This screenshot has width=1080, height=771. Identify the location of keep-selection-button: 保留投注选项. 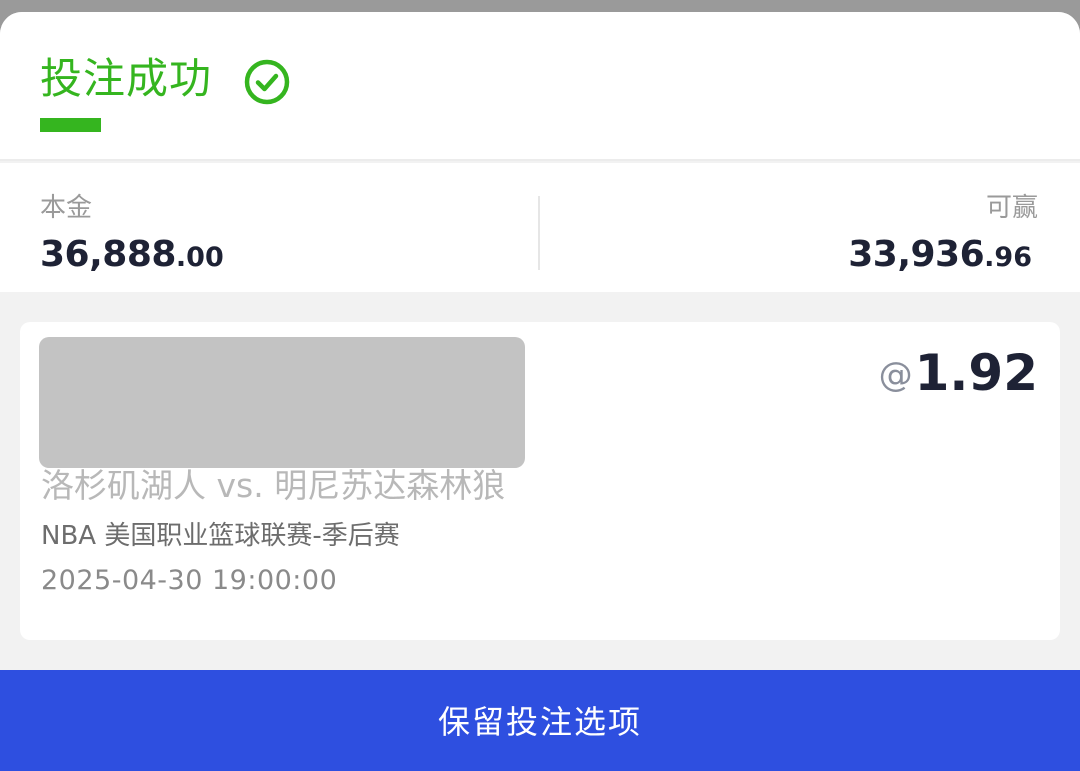
(540, 720).